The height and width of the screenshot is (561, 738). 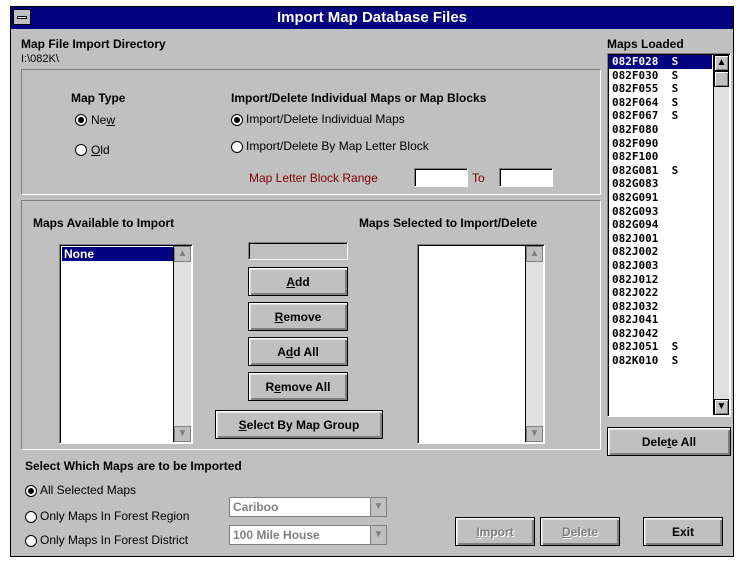 What do you see at coordinates (660, 89) in the screenshot?
I see `list-item: 082F055 S` at bounding box center [660, 89].